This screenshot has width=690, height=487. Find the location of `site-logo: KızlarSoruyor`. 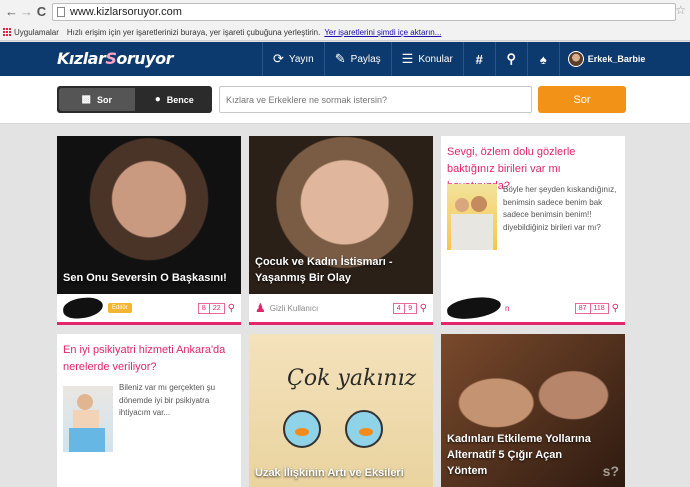

site-logo: KızlarSoruyor is located at coordinates (115, 58).